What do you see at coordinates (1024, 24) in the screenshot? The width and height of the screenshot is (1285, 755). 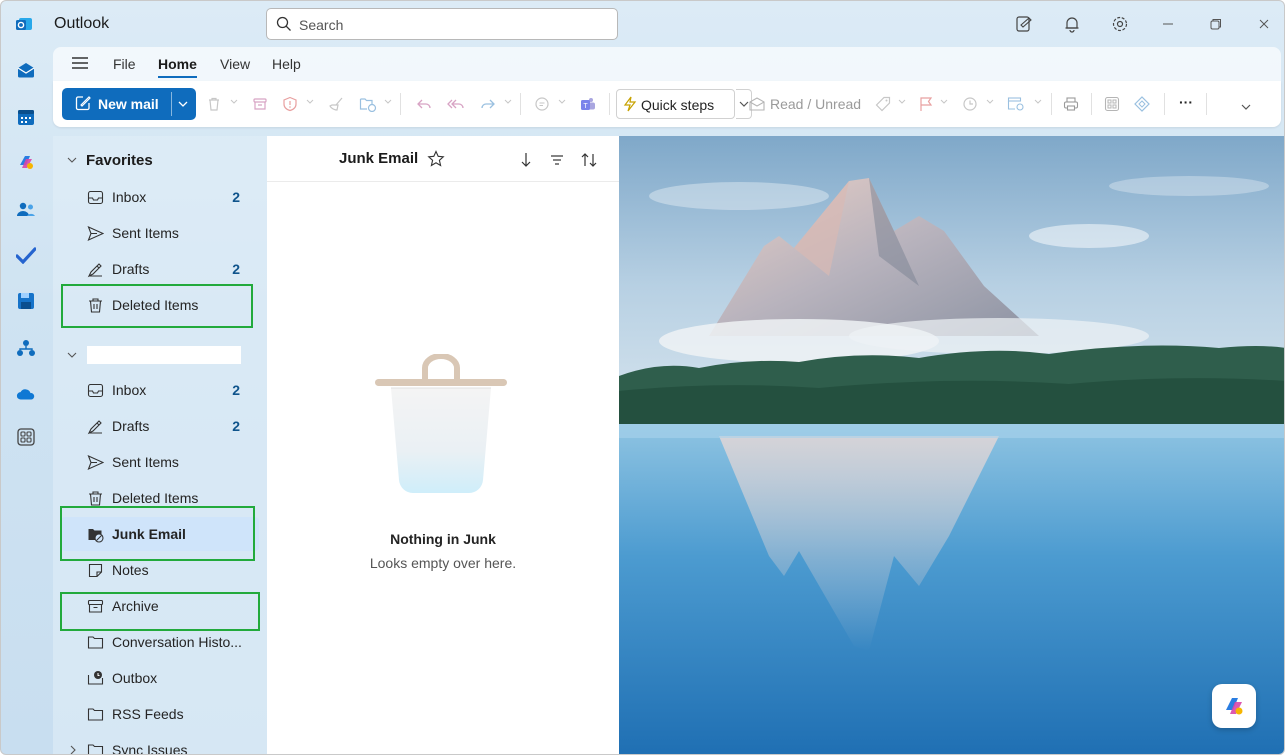 I see `notes-compose-icon` at bounding box center [1024, 24].